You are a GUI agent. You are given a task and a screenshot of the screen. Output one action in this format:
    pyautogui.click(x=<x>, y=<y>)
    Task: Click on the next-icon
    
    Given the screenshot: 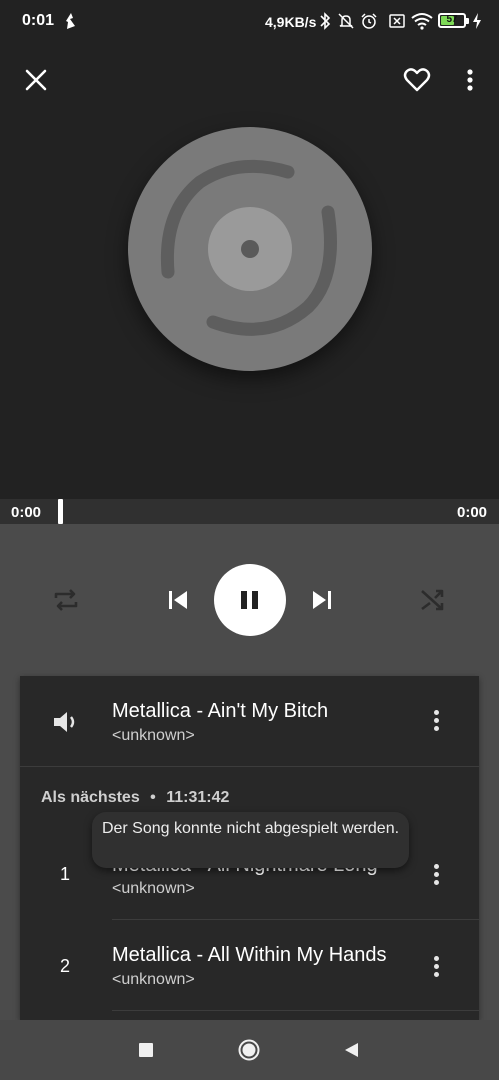 What is the action you would take?
    pyautogui.click(x=322, y=600)
    